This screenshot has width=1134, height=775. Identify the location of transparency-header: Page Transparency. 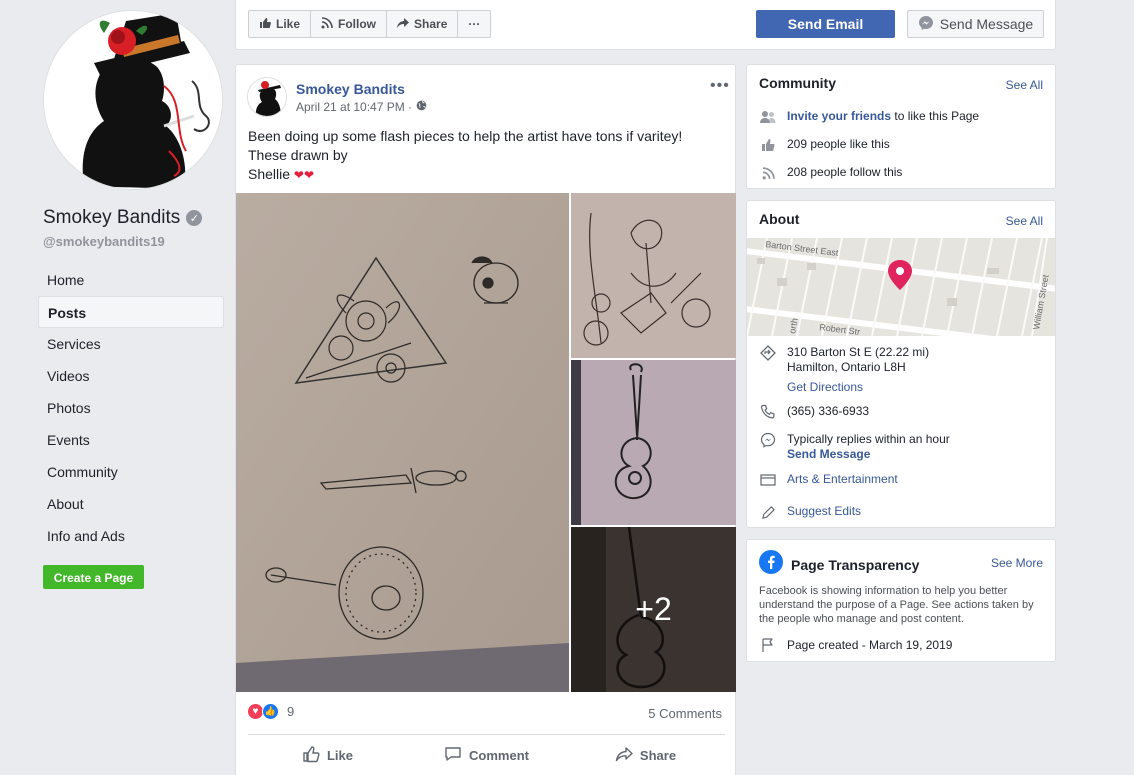
(839, 564).